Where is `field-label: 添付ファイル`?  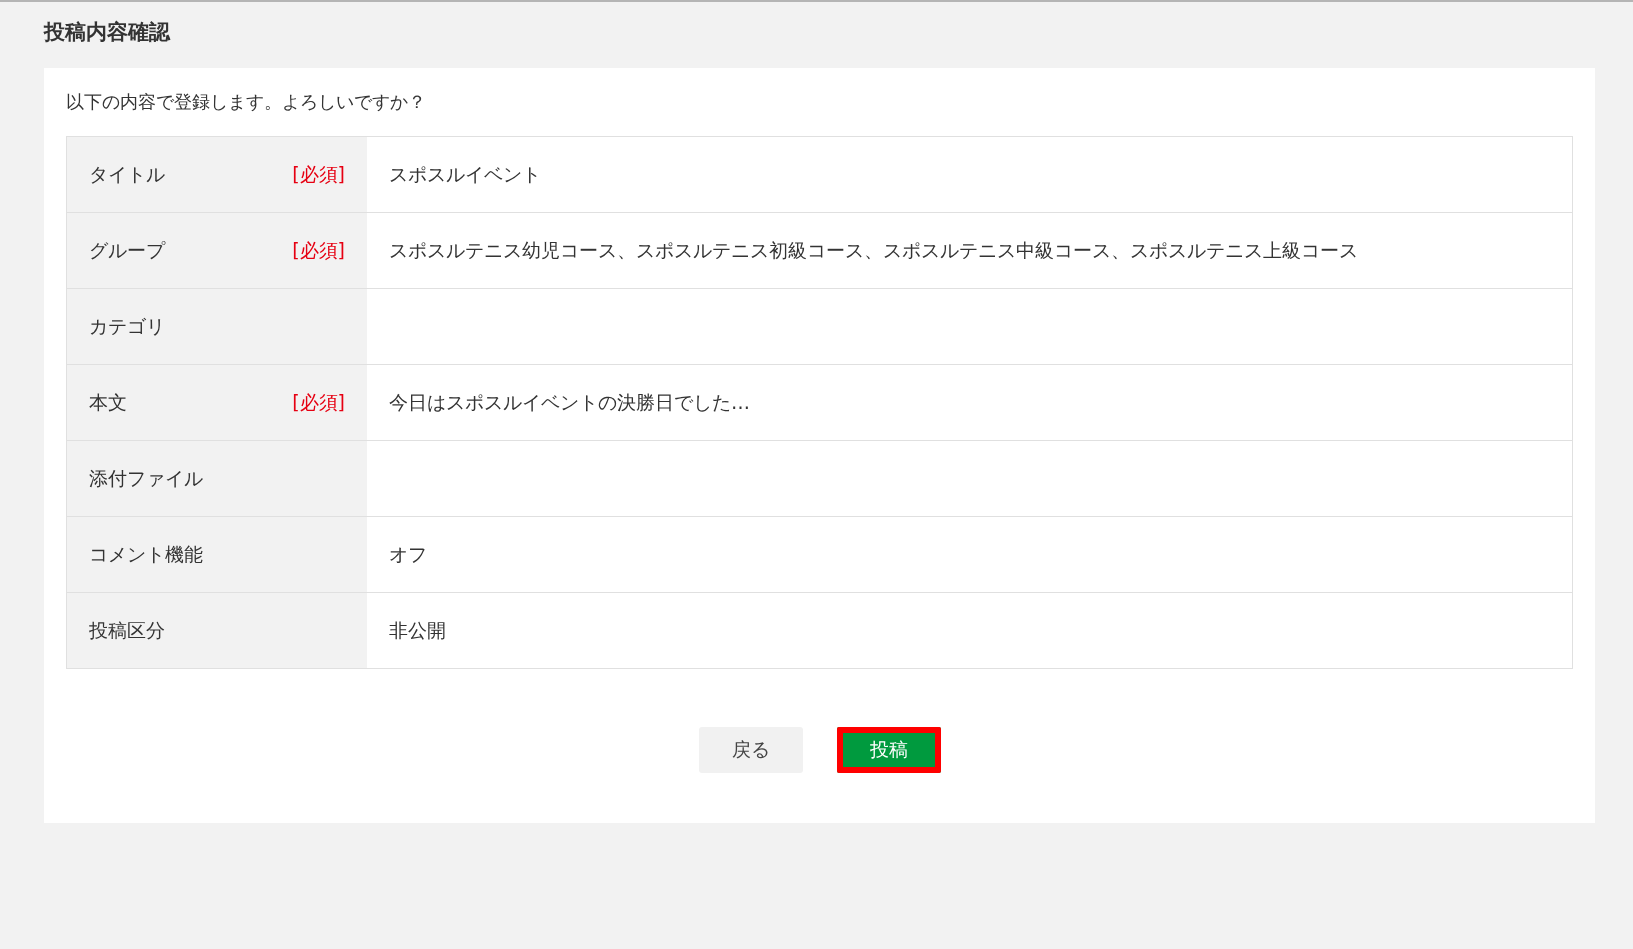 field-label: 添付ファイル is located at coordinates (146, 478).